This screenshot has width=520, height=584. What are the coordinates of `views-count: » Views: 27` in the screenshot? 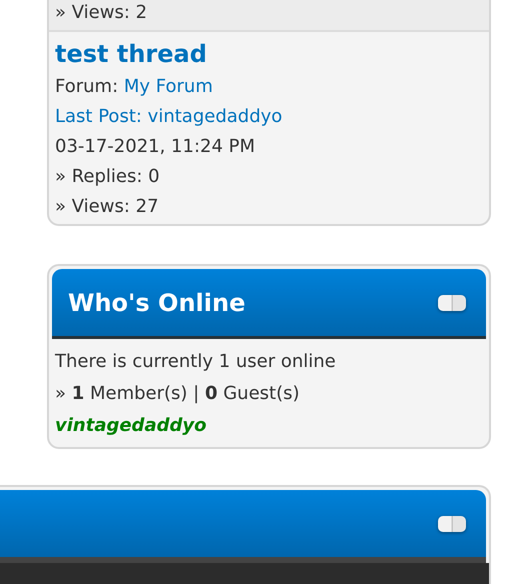 It's located at (107, 207).